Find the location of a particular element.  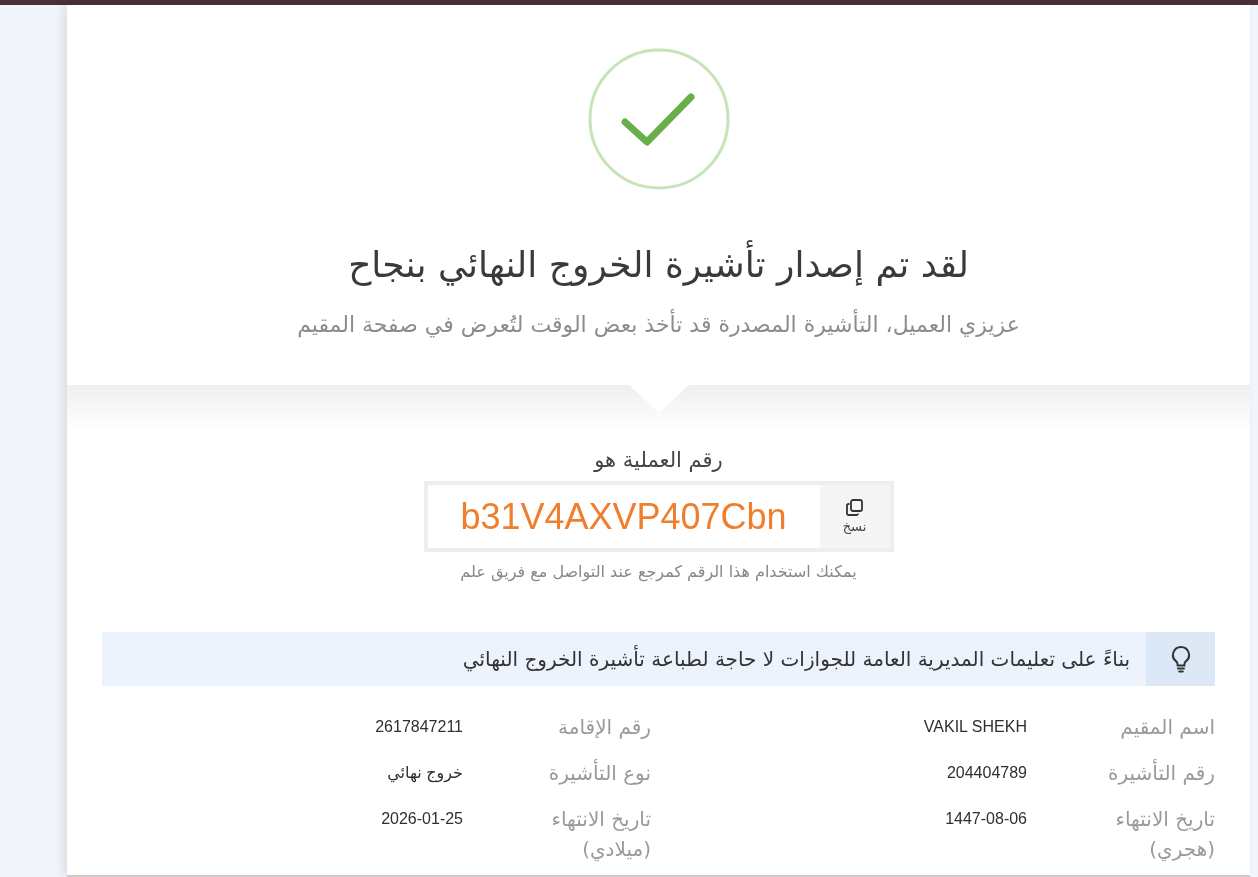

notice-text: بناءً على تعليمات المديرية العامة للجوازات لا حاجة لطباعة تأشيرة الخروج النهائي is located at coordinates (796, 659).